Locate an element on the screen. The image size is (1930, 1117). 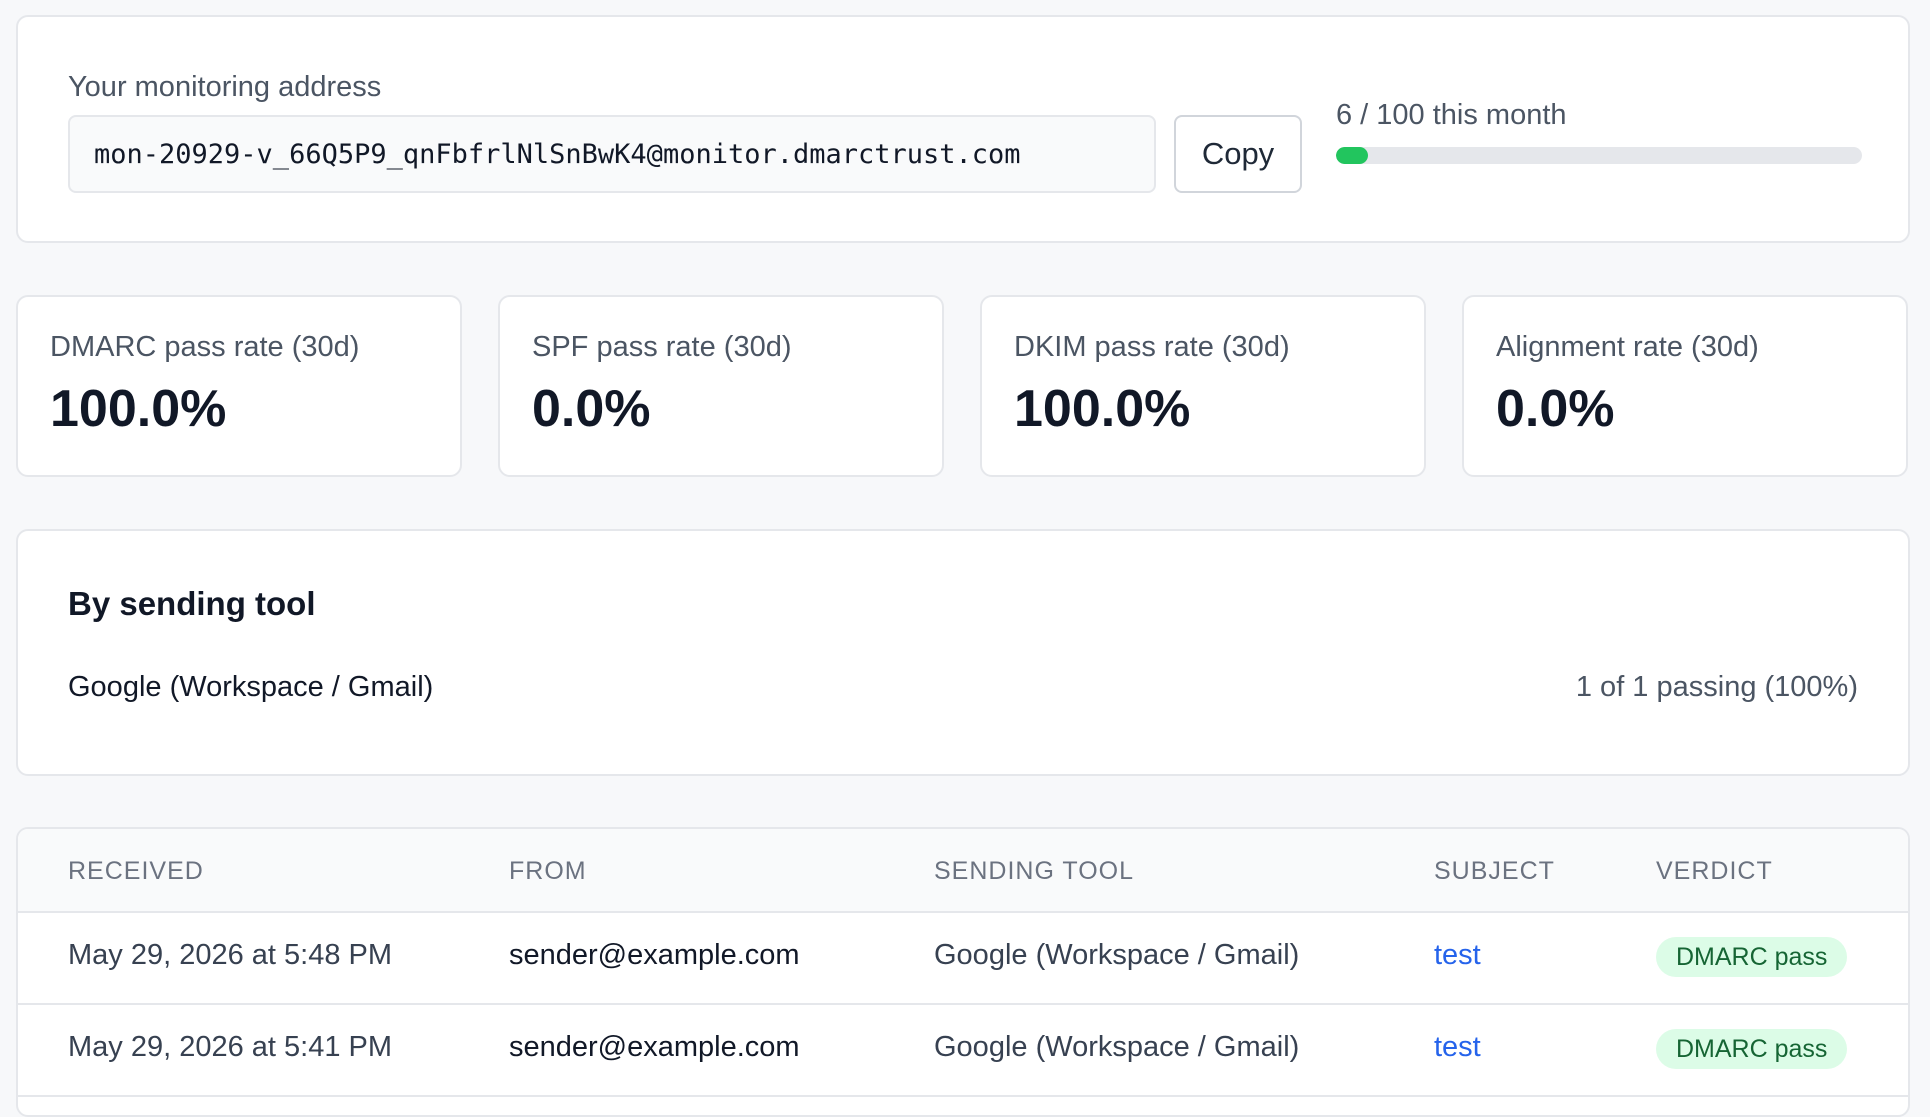
usage-progress-bar is located at coordinates (1599, 155).